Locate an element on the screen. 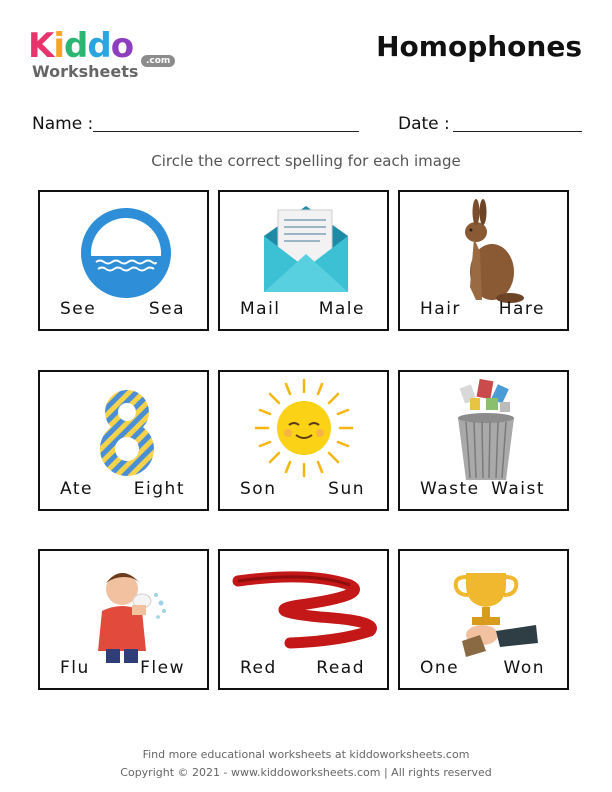 The image size is (612, 792). card-hare: Hair Hare is located at coordinates (483, 260).